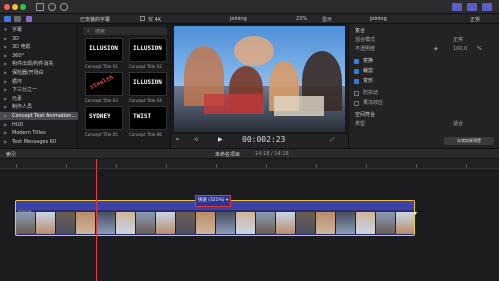  What do you see at coordinates (356, 81) in the screenshot?
I see `distort-checkbox` at bounding box center [356, 81].